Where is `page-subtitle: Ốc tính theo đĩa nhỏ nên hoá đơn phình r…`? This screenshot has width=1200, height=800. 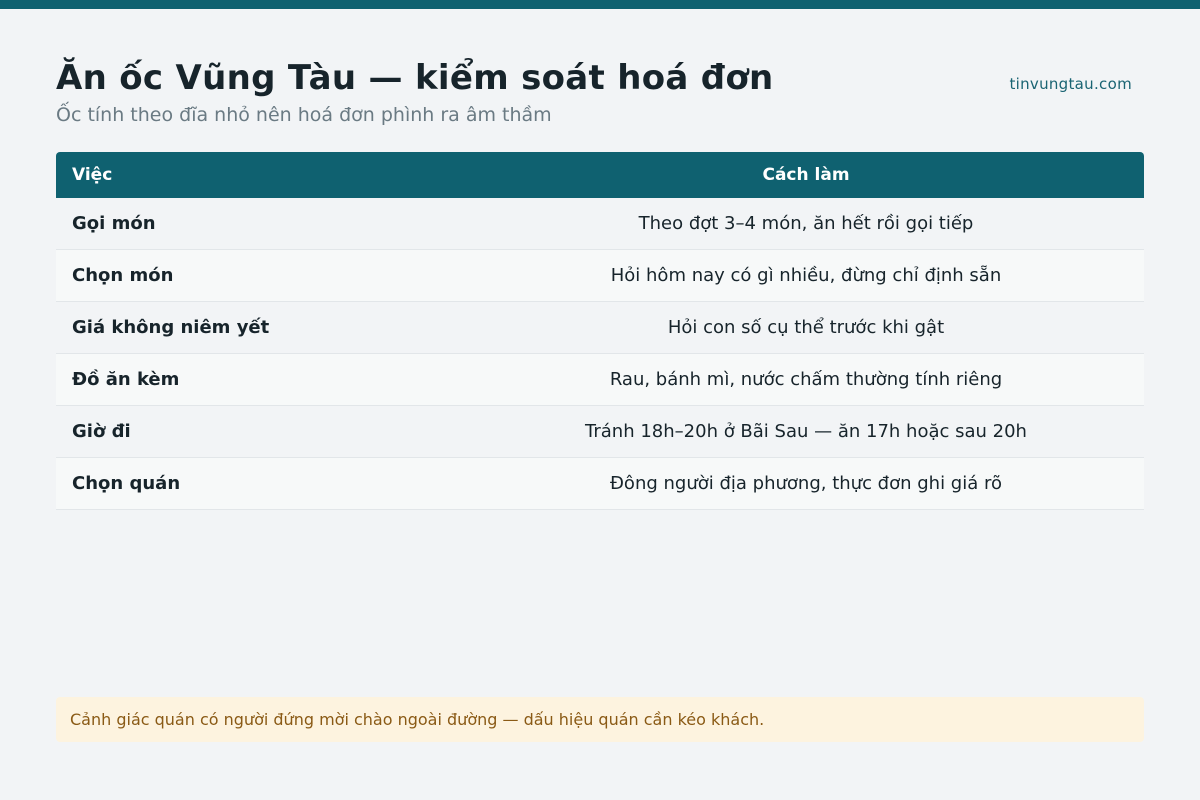 page-subtitle: Ốc tính theo đĩa nhỏ nên hoá đơn phình r… is located at coordinates (304, 115).